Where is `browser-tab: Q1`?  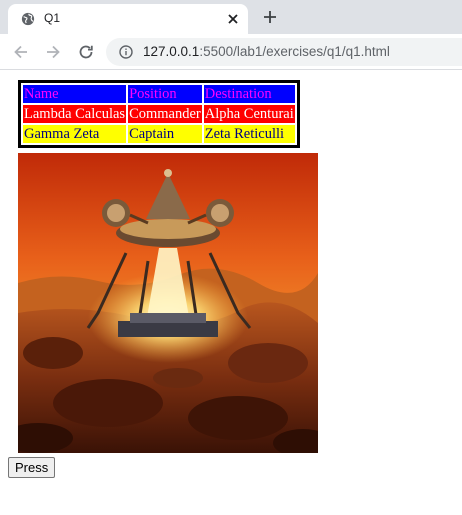 browser-tab: Q1 is located at coordinates (128, 19).